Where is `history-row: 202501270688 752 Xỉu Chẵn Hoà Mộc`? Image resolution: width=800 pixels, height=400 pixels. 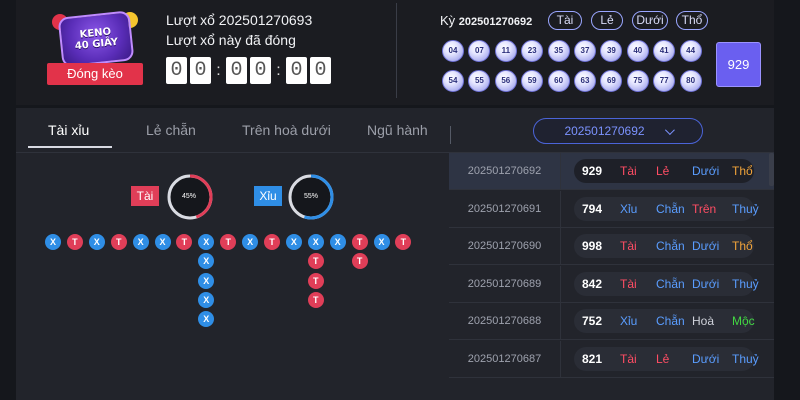
history-row: 202501270688 752 Xỉu Chẵn Hoà Mộc is located at coordinates (611, 322).